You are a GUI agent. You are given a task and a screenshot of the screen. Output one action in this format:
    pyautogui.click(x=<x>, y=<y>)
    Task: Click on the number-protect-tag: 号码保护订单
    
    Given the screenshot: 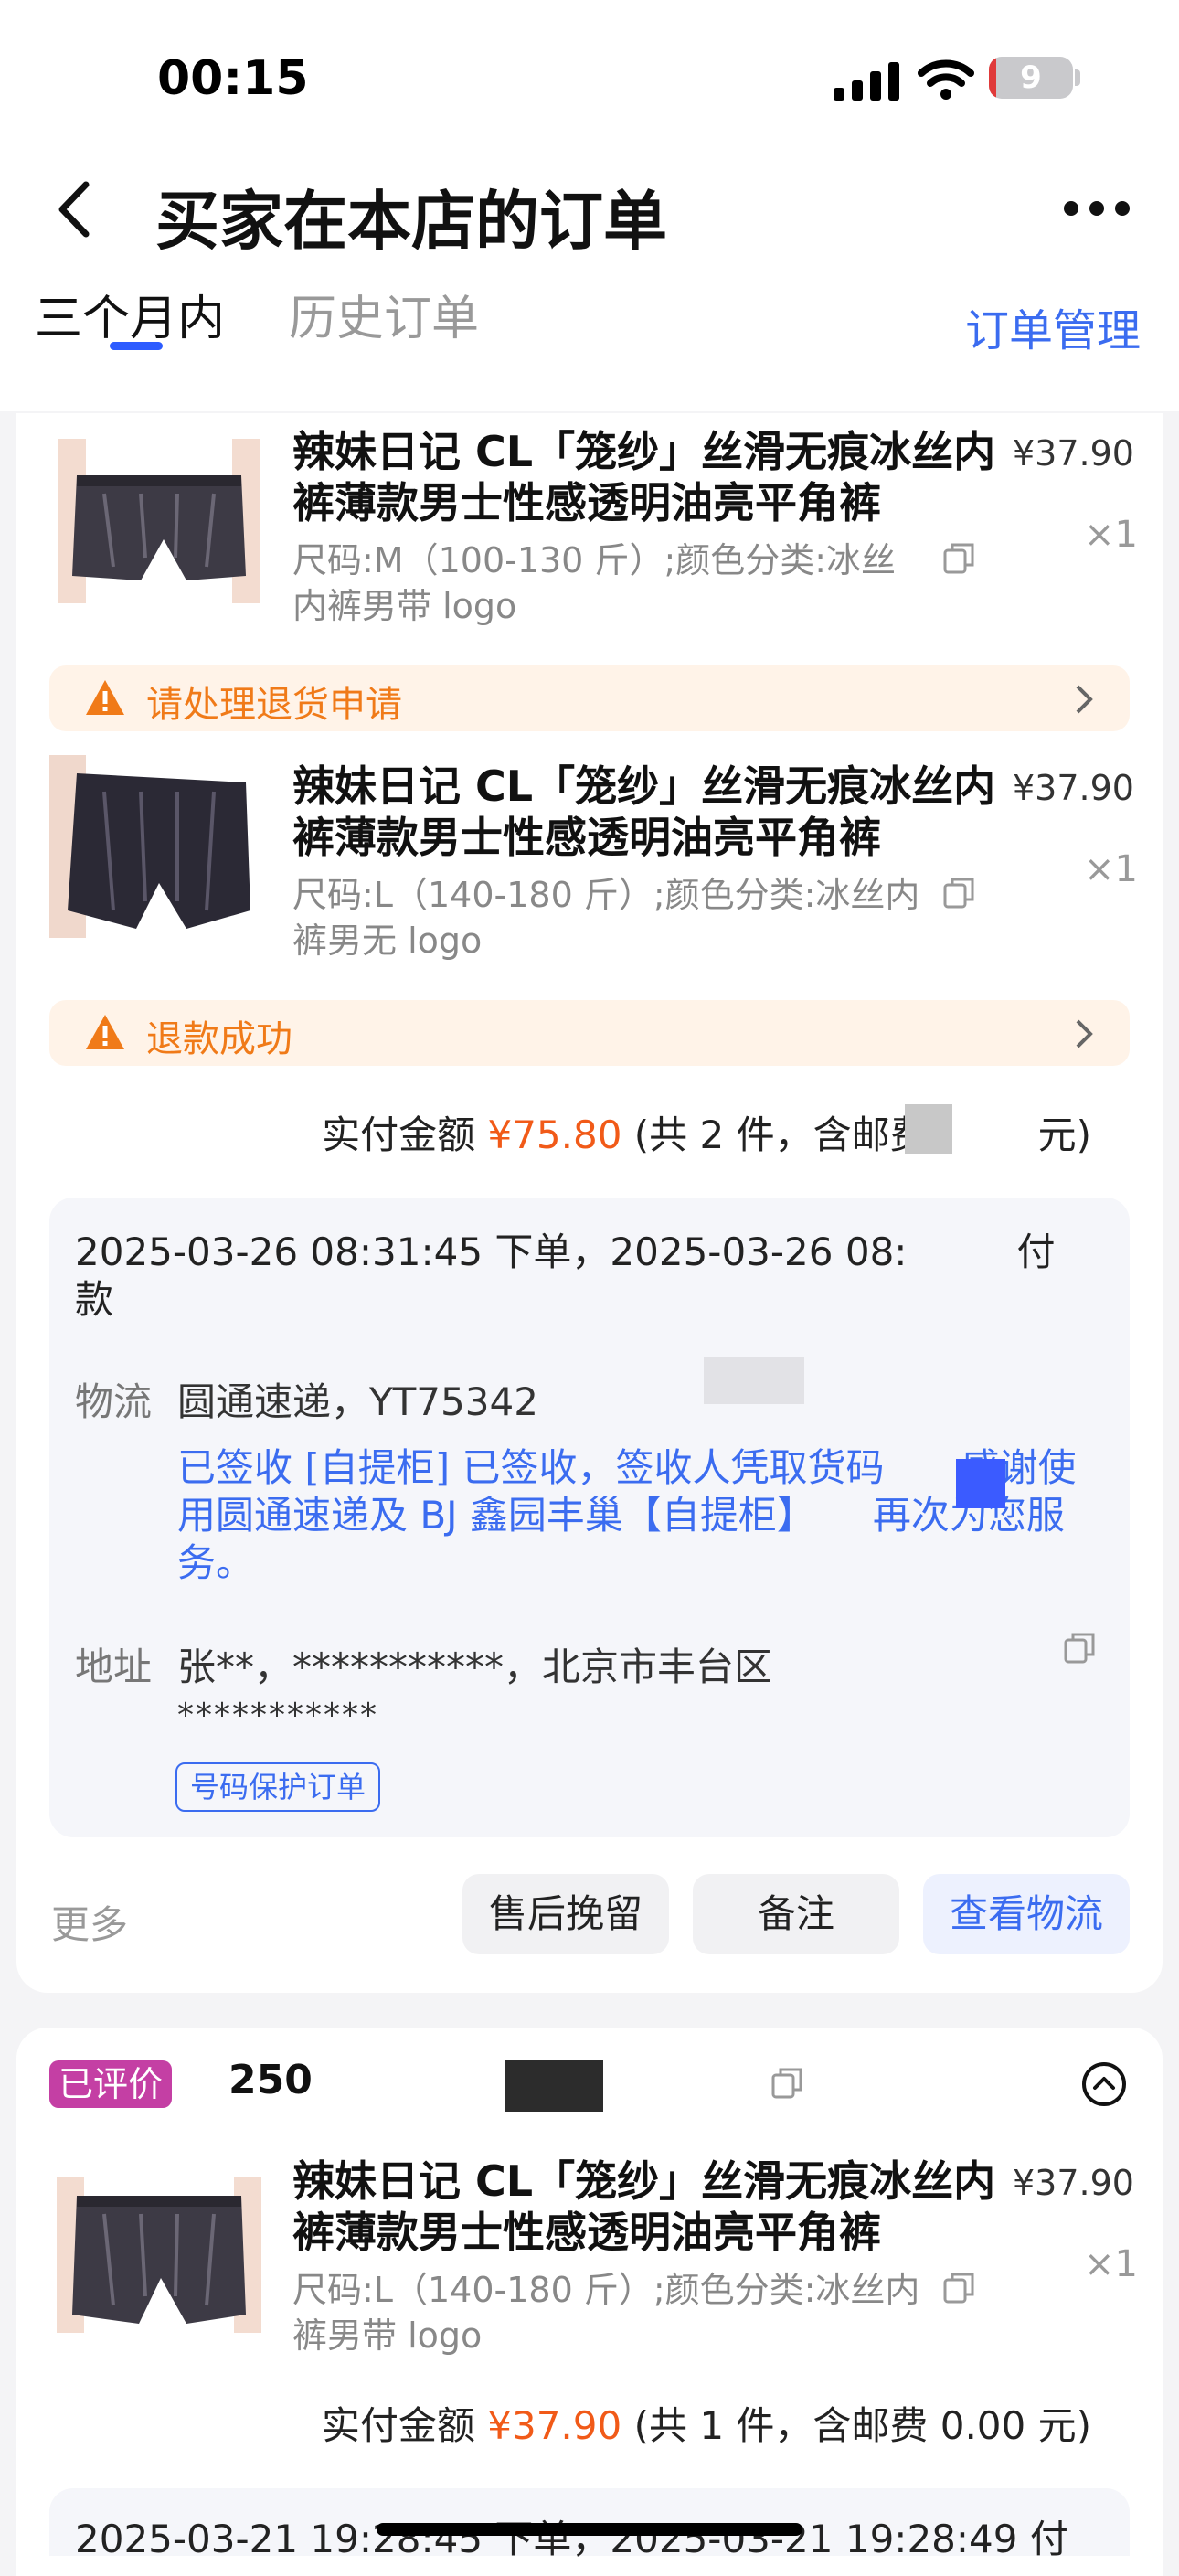 What is the action you would take?
    pyautogui.click(x=278, y=1787)
    